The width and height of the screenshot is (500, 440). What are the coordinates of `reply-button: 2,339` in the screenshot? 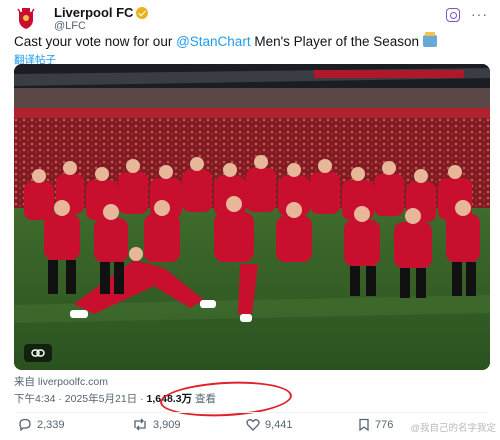 It's located at (41, 424).